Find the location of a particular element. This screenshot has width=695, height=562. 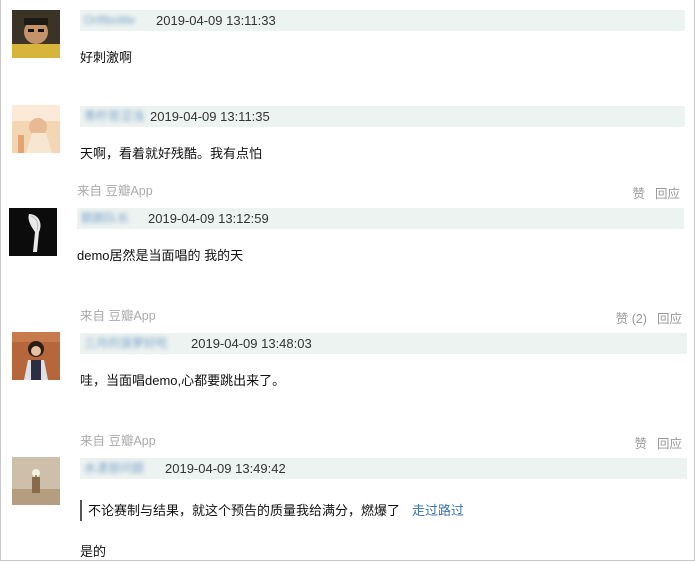

comment-actions: 赞 (2) 回应 is located at coordinates (644, 317).